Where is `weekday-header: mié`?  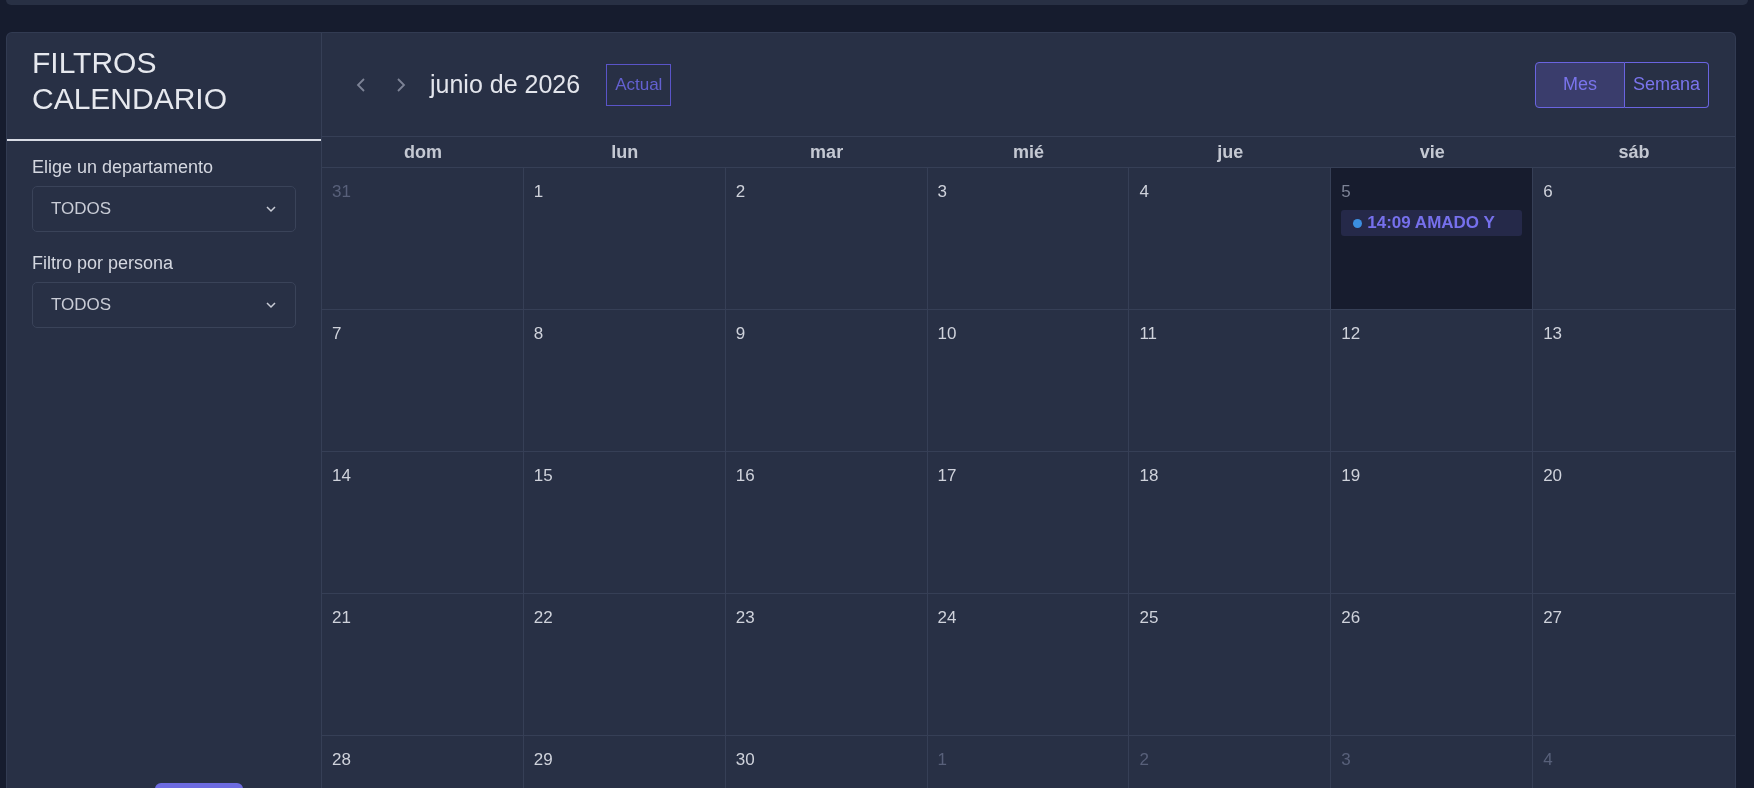
weekday-header: mié is located at coordinates (1028, 152).